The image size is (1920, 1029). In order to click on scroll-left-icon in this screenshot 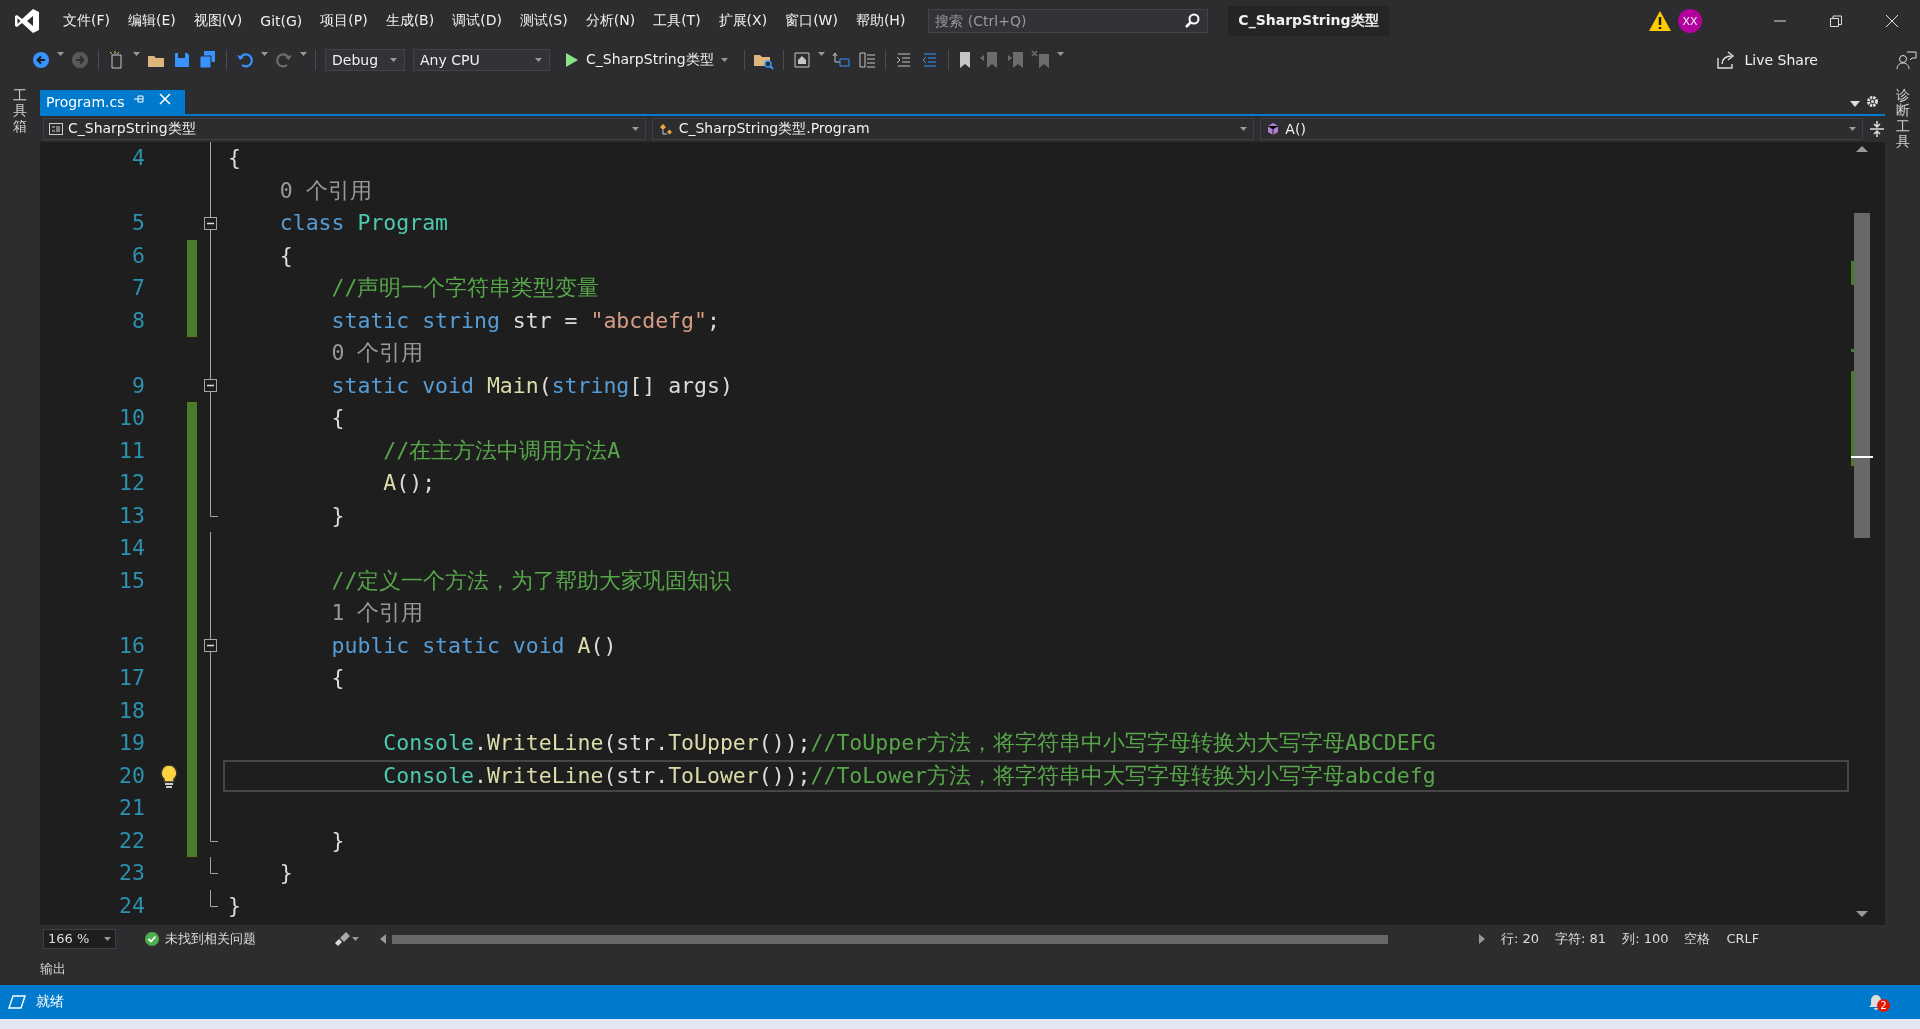, I will do `click(383, 938)`.